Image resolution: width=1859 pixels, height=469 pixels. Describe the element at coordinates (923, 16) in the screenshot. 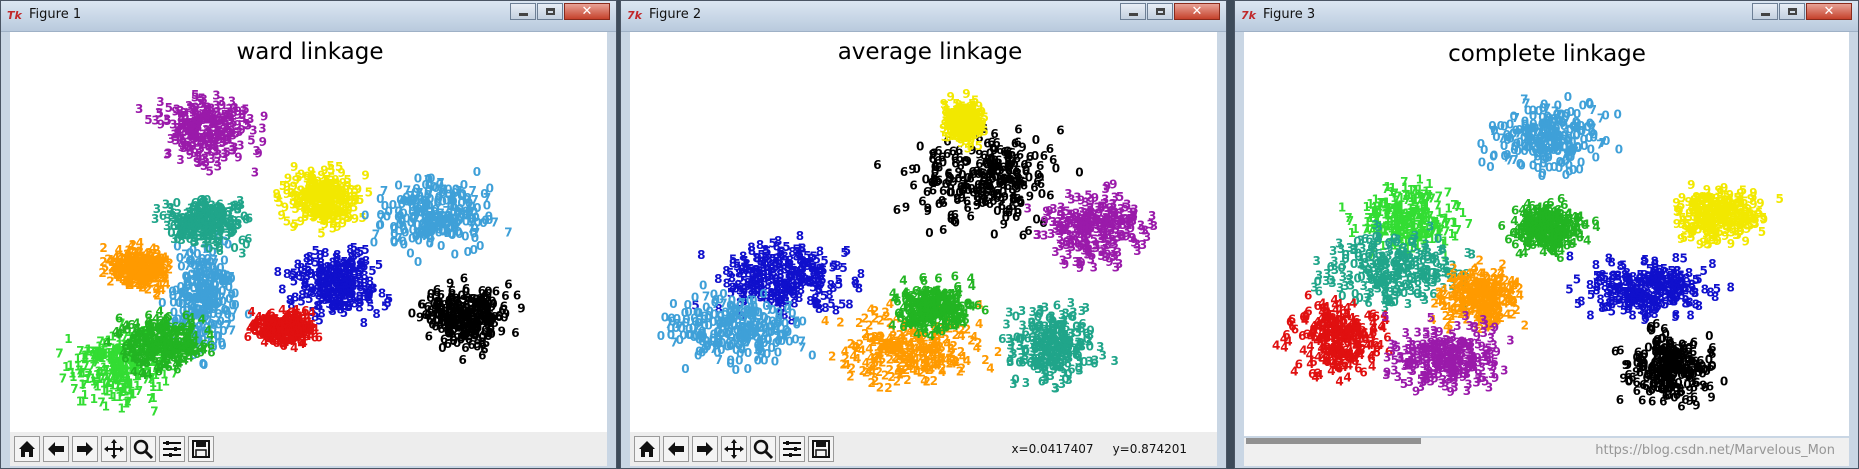

I see `title-bar: 7k Figure 2 ✕` at that location.